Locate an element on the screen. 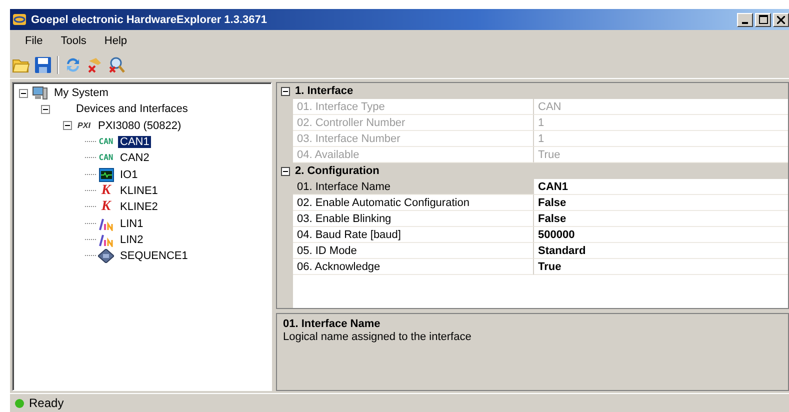 This screenshot has width=789, height=412. app-icon is located at coordinates (19, 19).